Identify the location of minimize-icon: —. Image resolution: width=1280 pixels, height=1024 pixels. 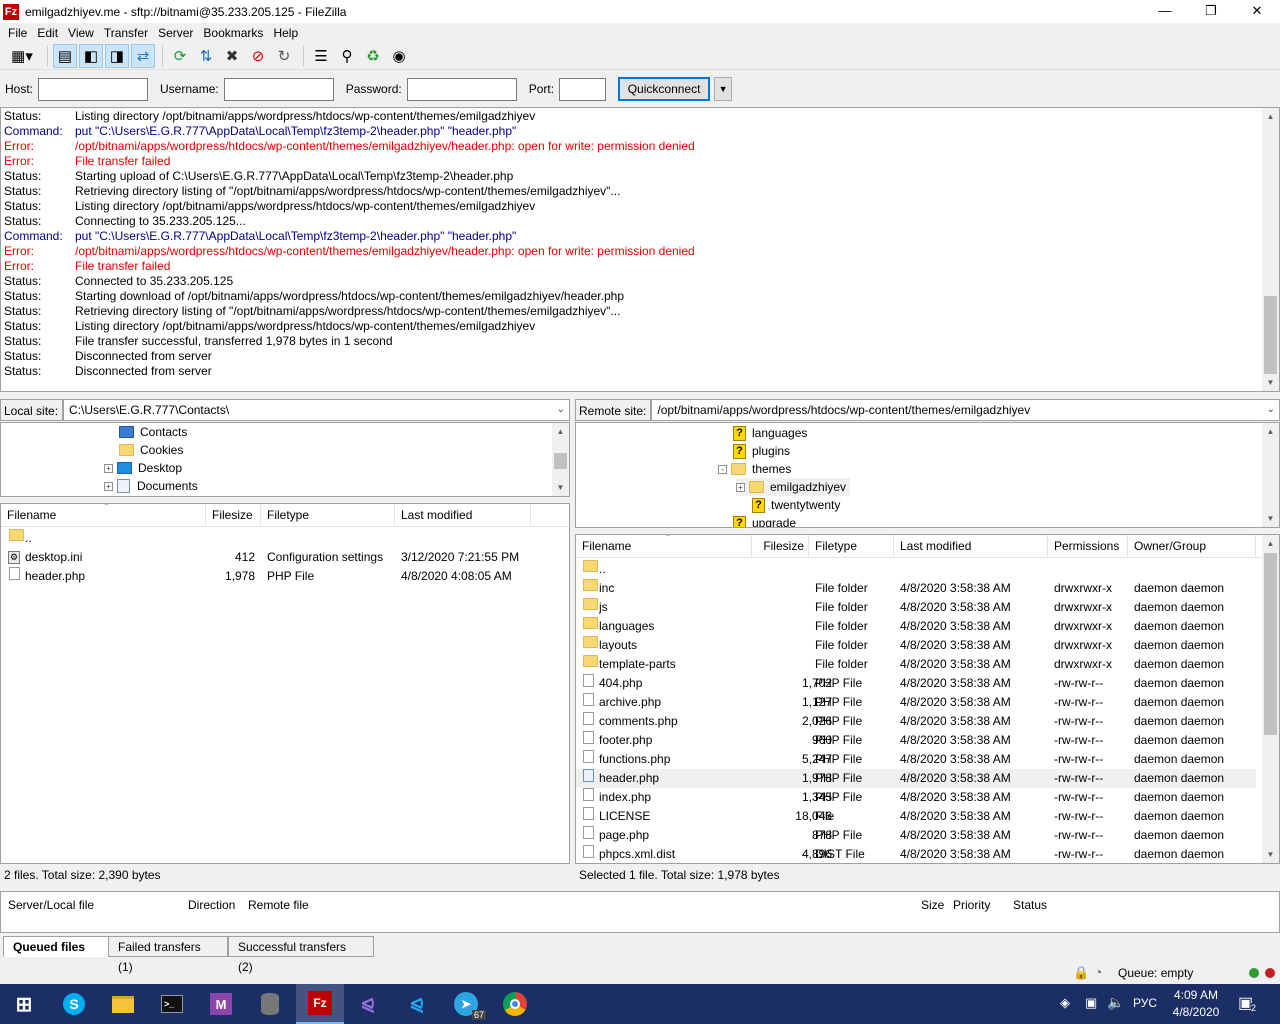
(1165, 11).